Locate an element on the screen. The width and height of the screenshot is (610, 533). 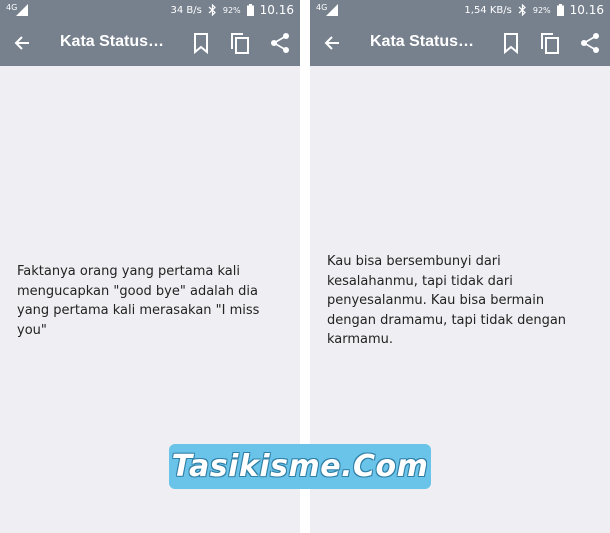
network-speed: 34 B/s is located at coordinates (186, 10).